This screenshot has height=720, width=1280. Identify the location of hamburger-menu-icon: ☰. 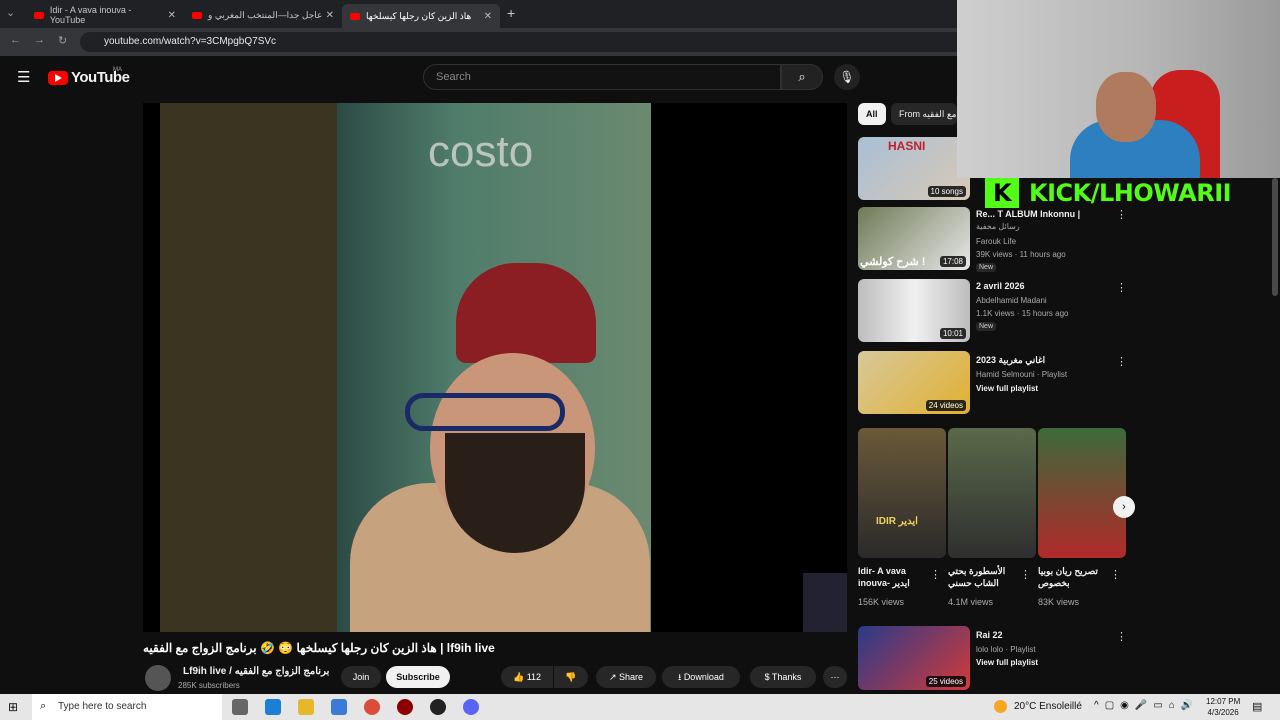
(23, 77).